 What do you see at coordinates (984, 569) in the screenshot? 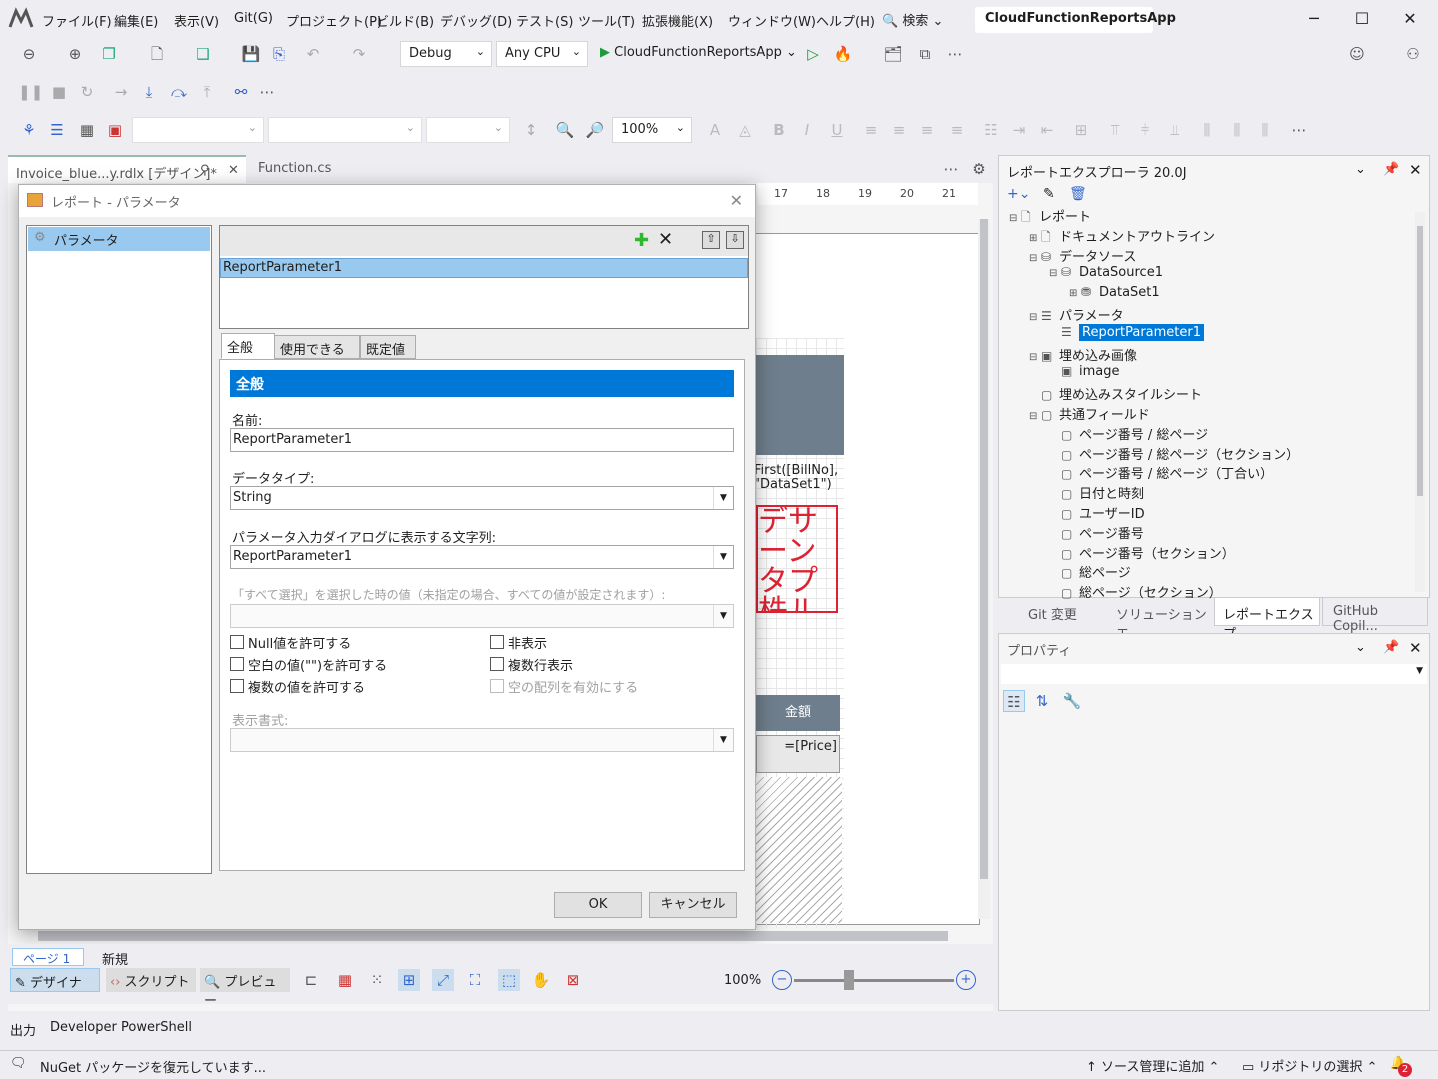
I see `vertical-scrollbar` at bounding box center [984, 569].